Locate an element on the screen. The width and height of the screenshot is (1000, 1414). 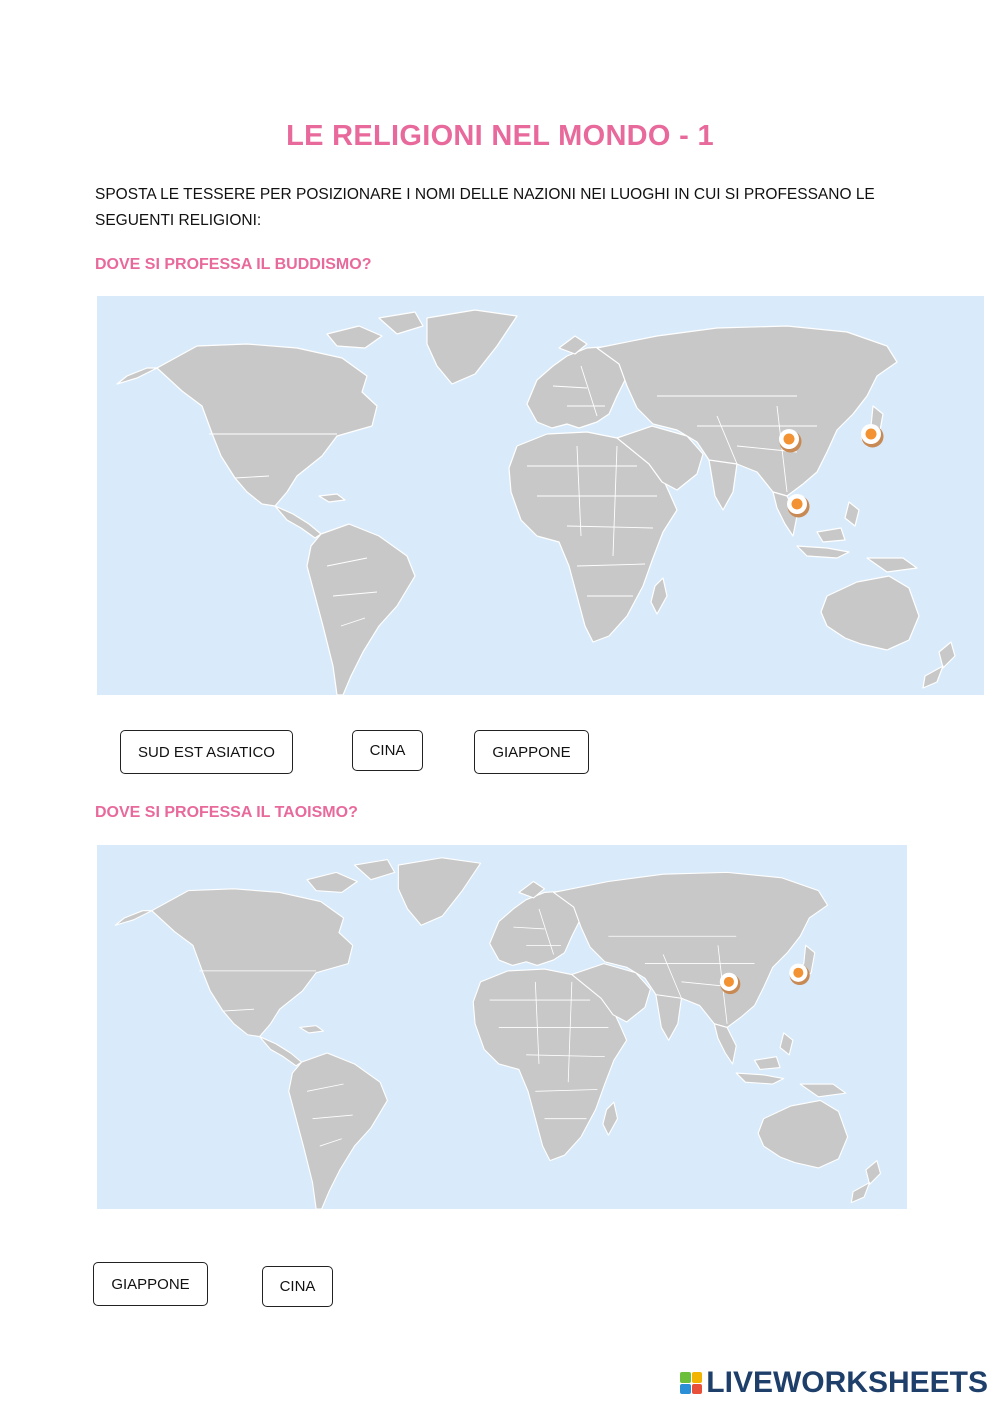
page-title: LE RELIGIONI NEL MONDO - 1 is located at coordinates (500, 136).